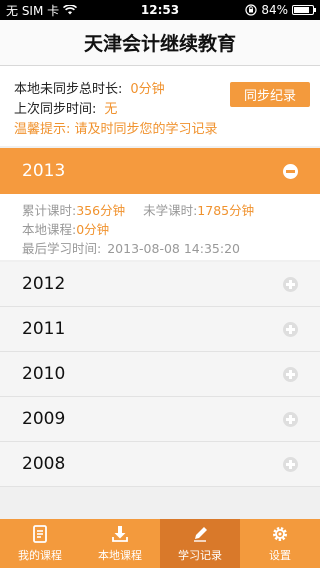 Image resolution: width=320 pixels, height=568 pixels. I want to click on tab-bar: 我的课程 本地课程 学习记录 设置, so click(160, 543).